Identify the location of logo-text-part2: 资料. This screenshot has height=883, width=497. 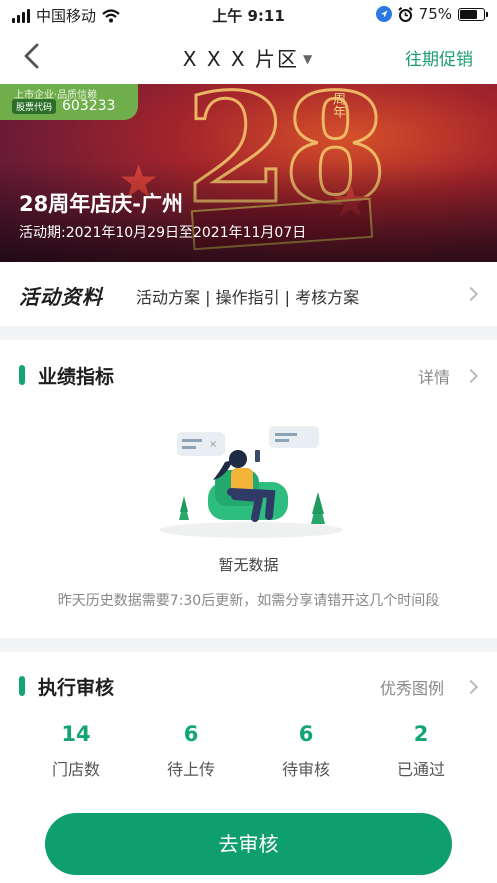
(82, 297).